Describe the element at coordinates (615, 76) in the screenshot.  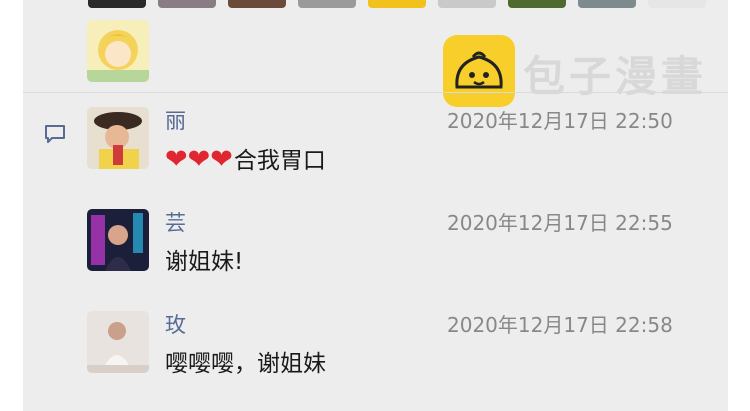
I see `watermark-text: 包子漫畫` at that location.